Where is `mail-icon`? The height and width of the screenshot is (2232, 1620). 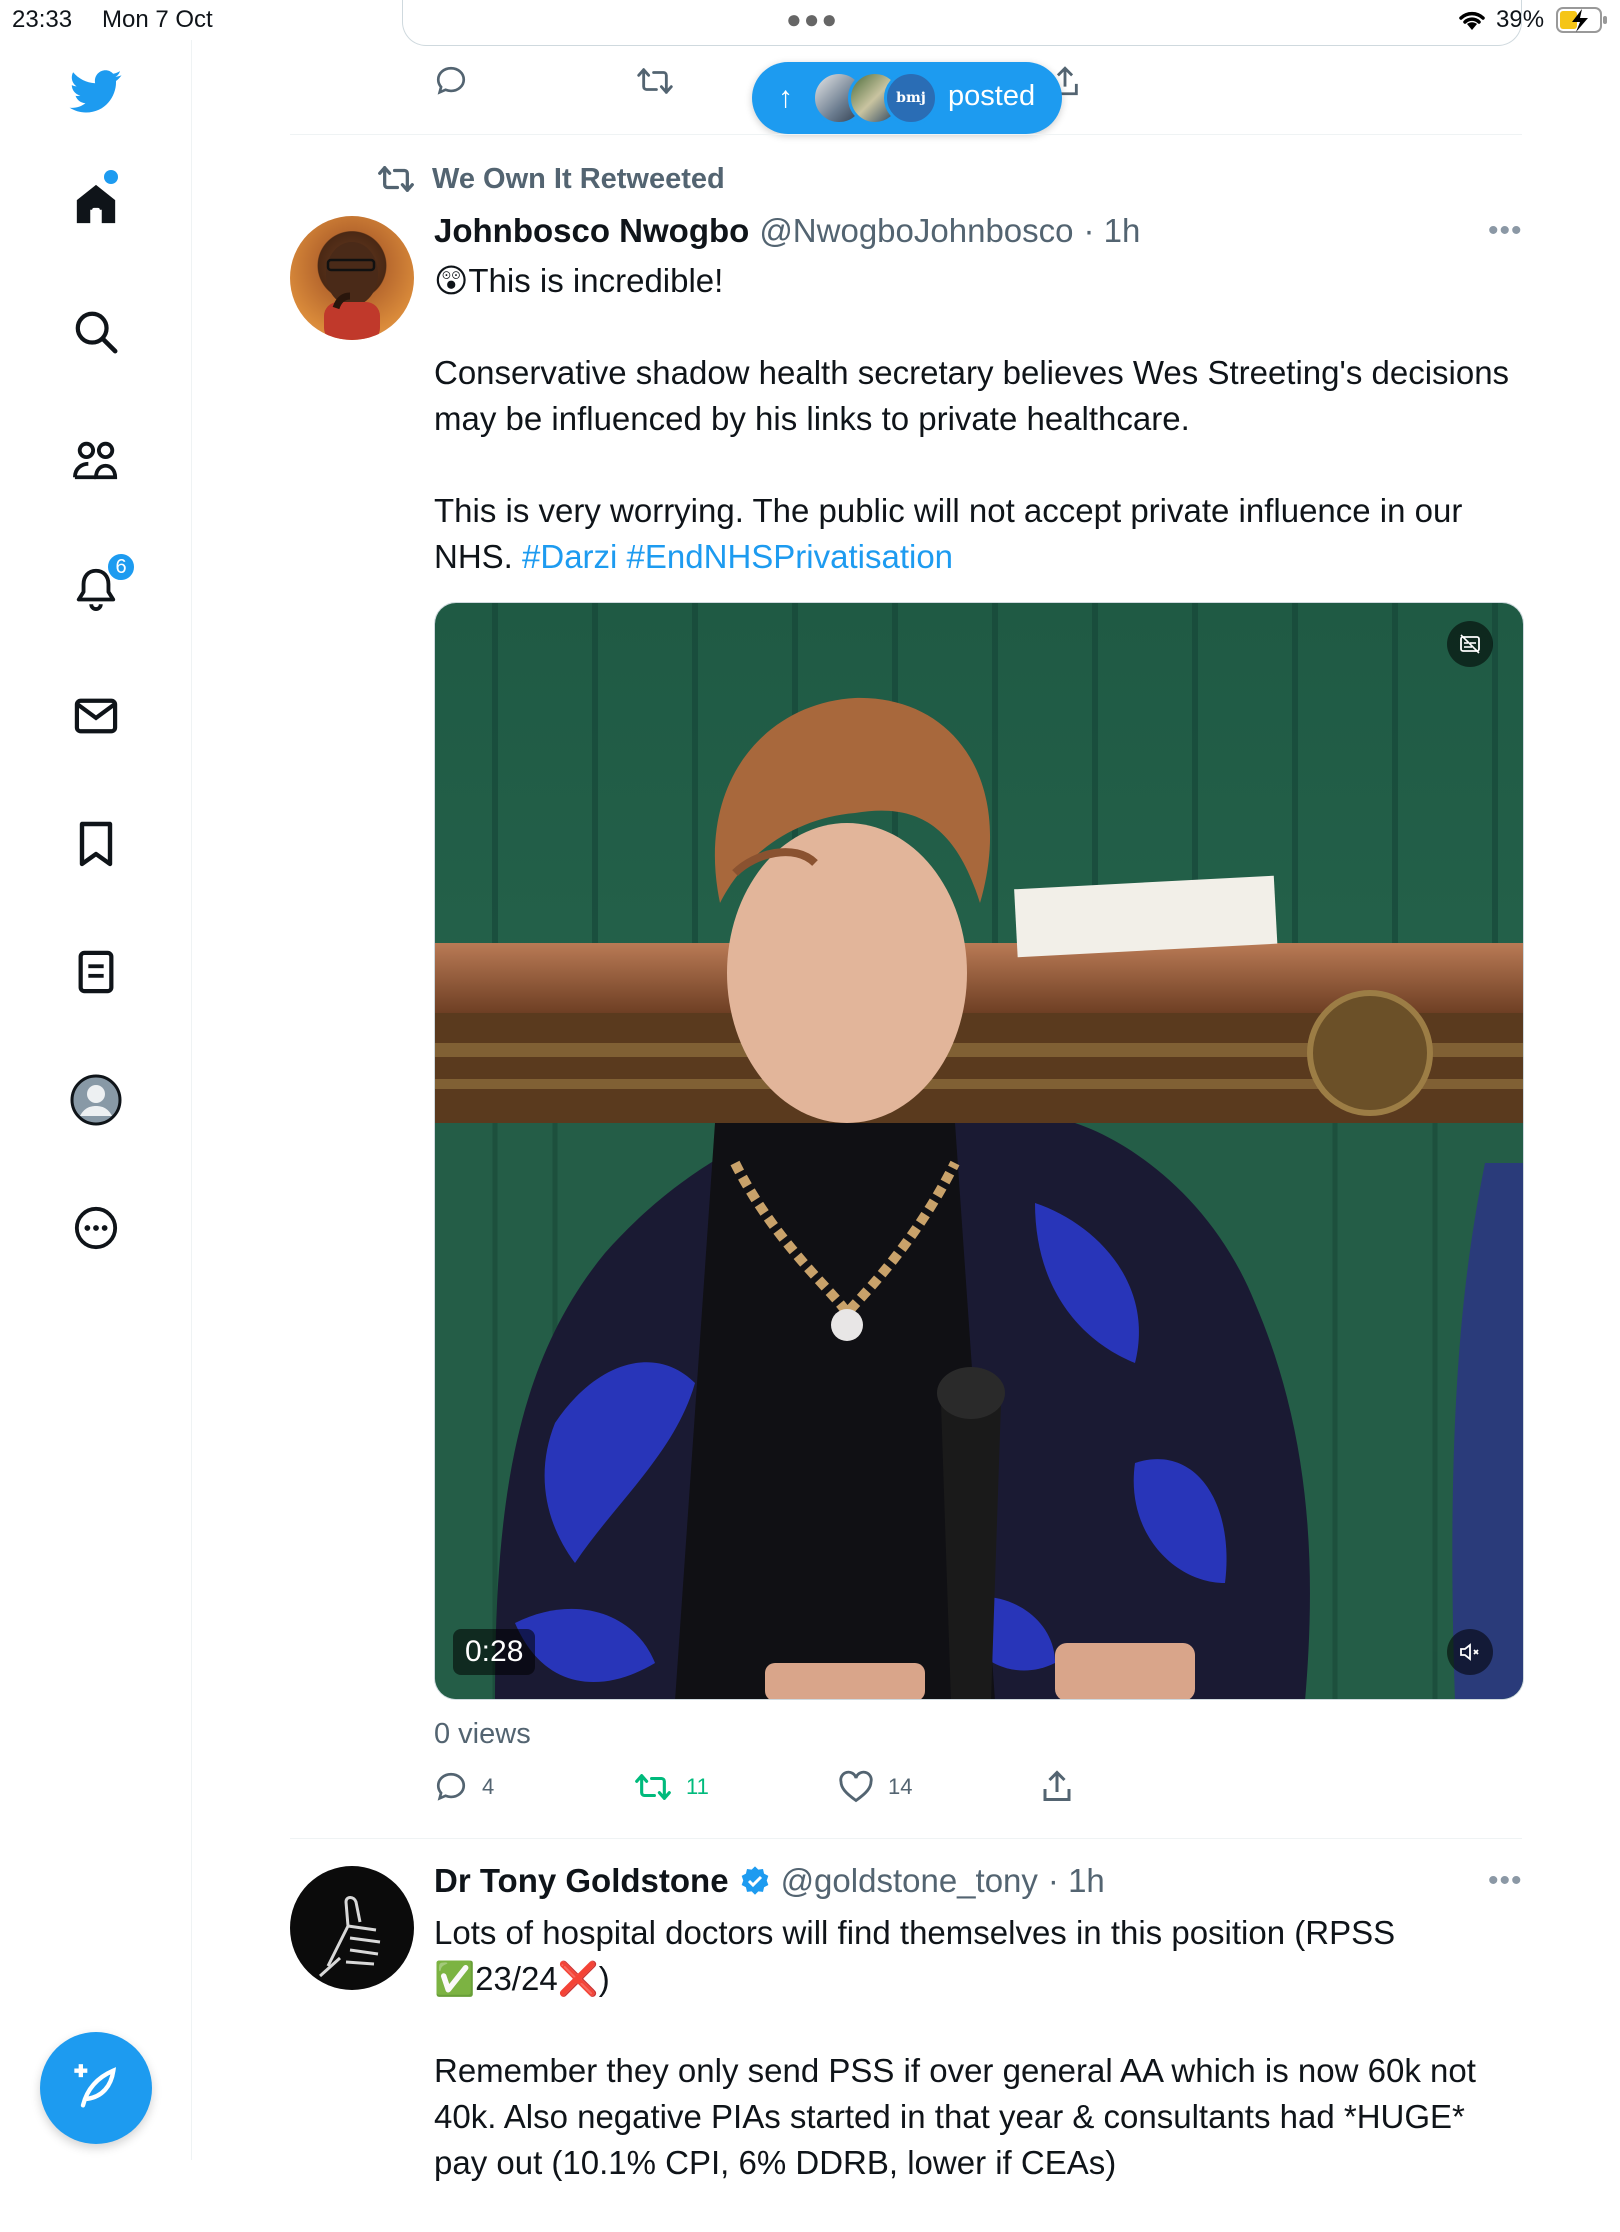 mail-icon is located at coordinates (96, 716).